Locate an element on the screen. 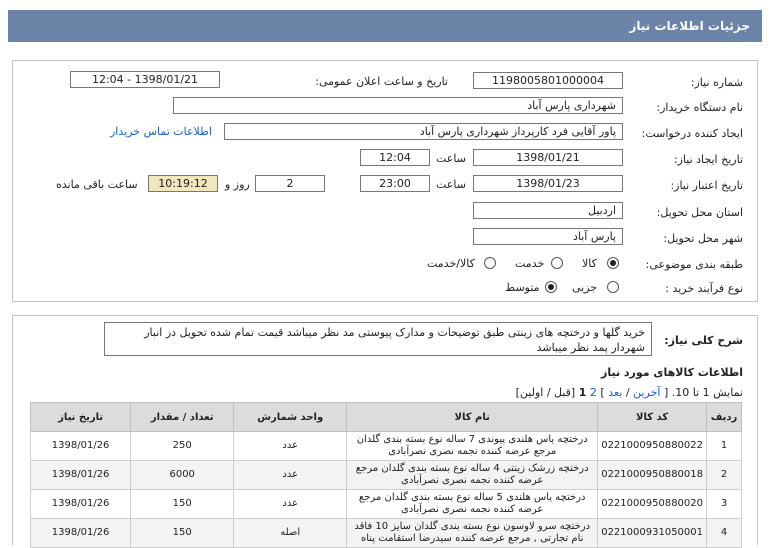  cell-qty: 6000 is located at coordinates (182, 475).